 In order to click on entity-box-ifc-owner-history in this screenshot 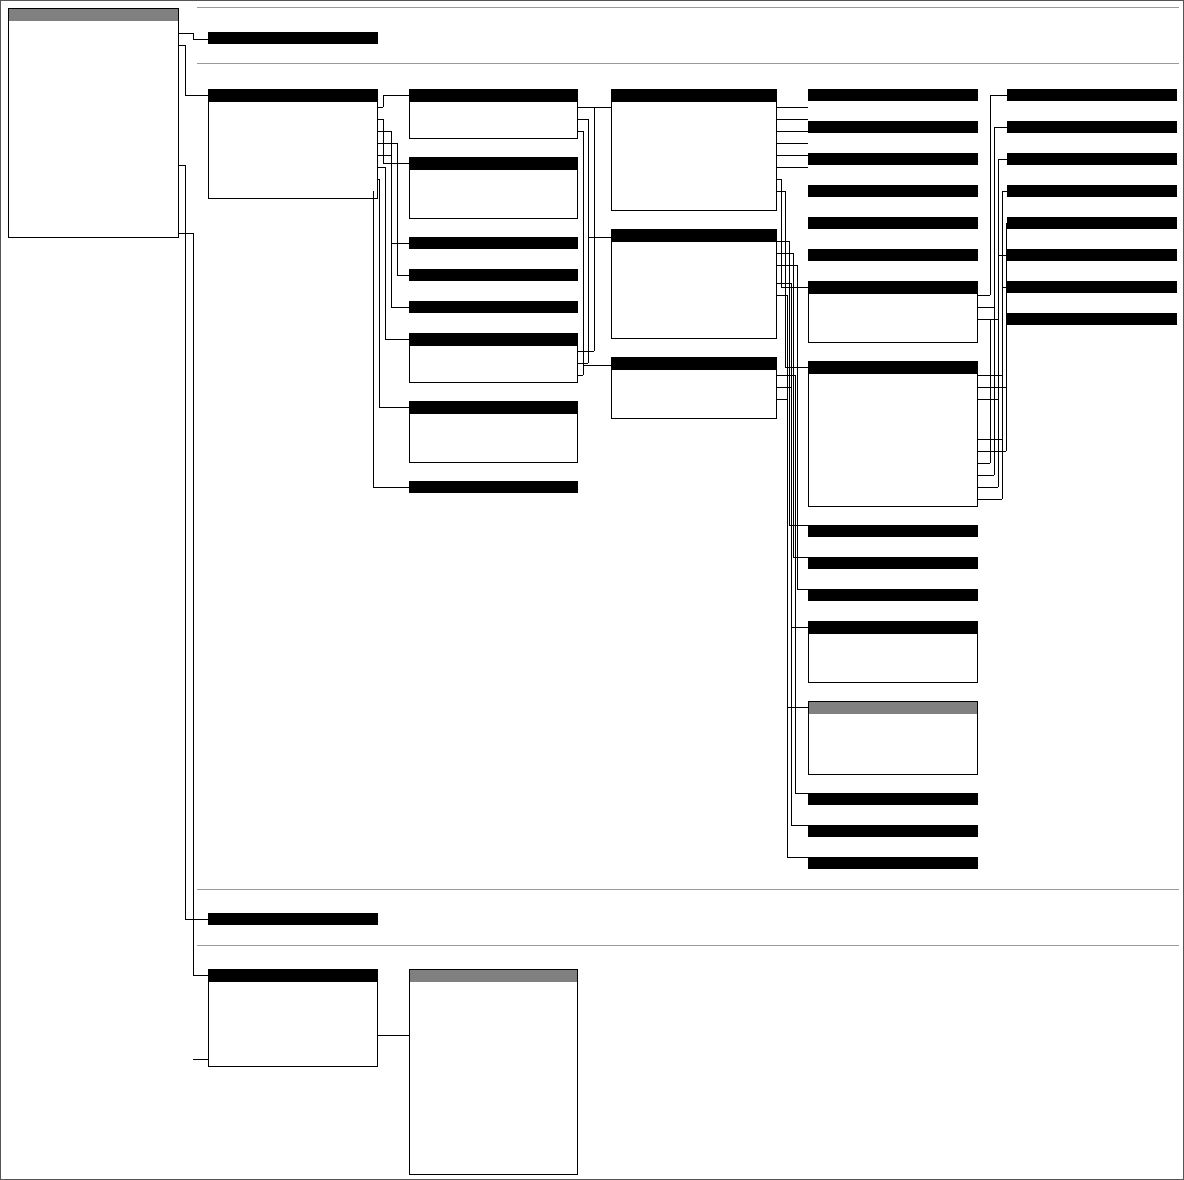, I will do `click(293, 144)`.